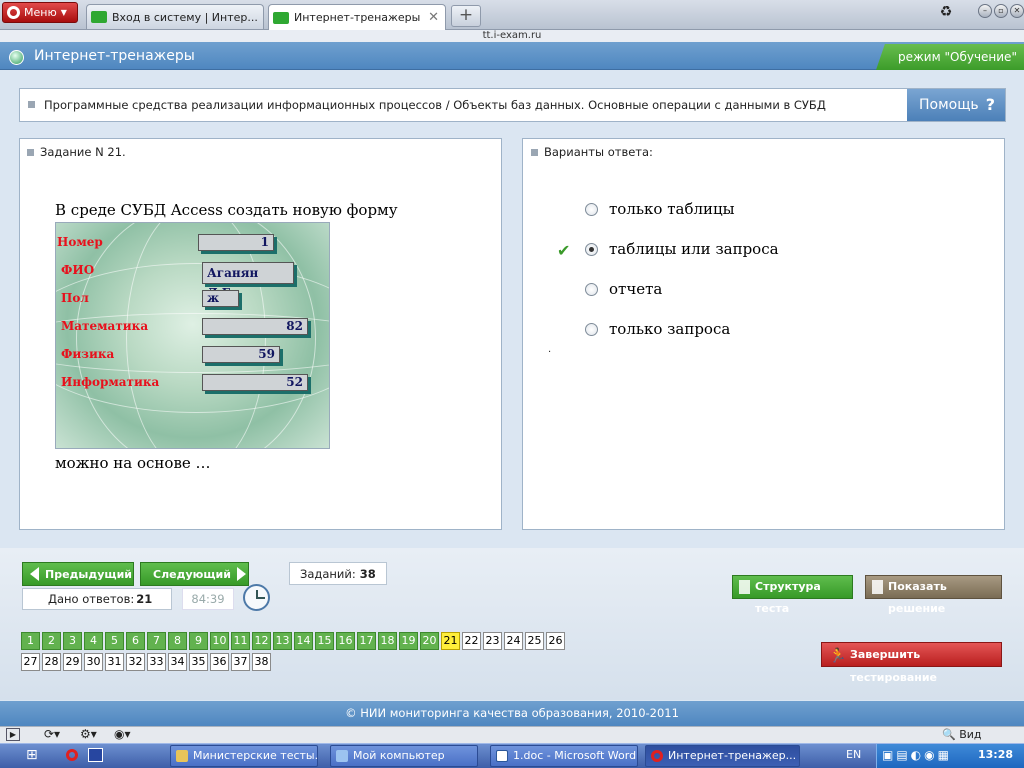 Image resolution: width=1024 pixels, height=768 pixels. Describe the element at coordinates (792, 595) in the screenshot. I see `test-structure-button: Структура теста` at that location.